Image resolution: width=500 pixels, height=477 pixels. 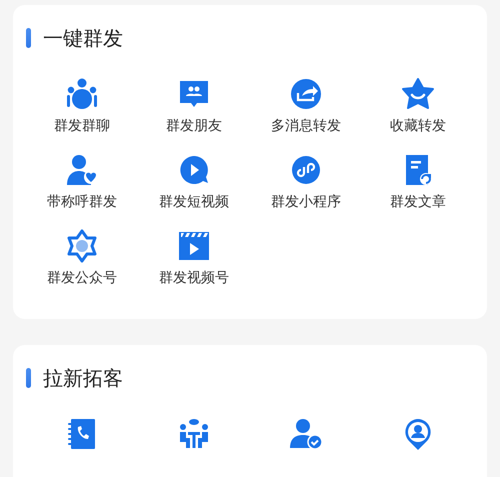 What do you see at coordinates (306, 126) in the screenshot?
I see `feature-label: 多消息转发` at bounding box center [306, 126].